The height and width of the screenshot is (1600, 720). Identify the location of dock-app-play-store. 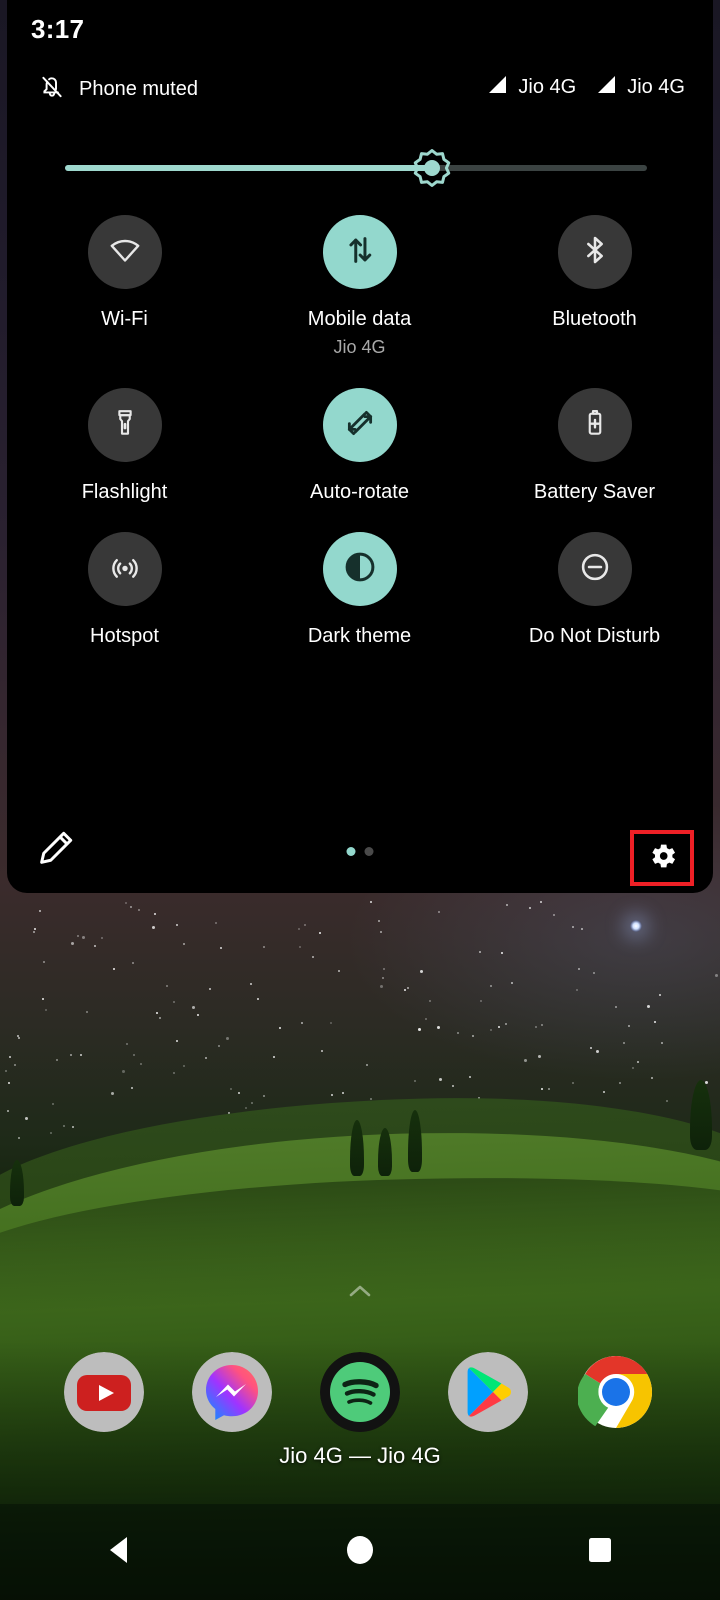
(488, 1392).